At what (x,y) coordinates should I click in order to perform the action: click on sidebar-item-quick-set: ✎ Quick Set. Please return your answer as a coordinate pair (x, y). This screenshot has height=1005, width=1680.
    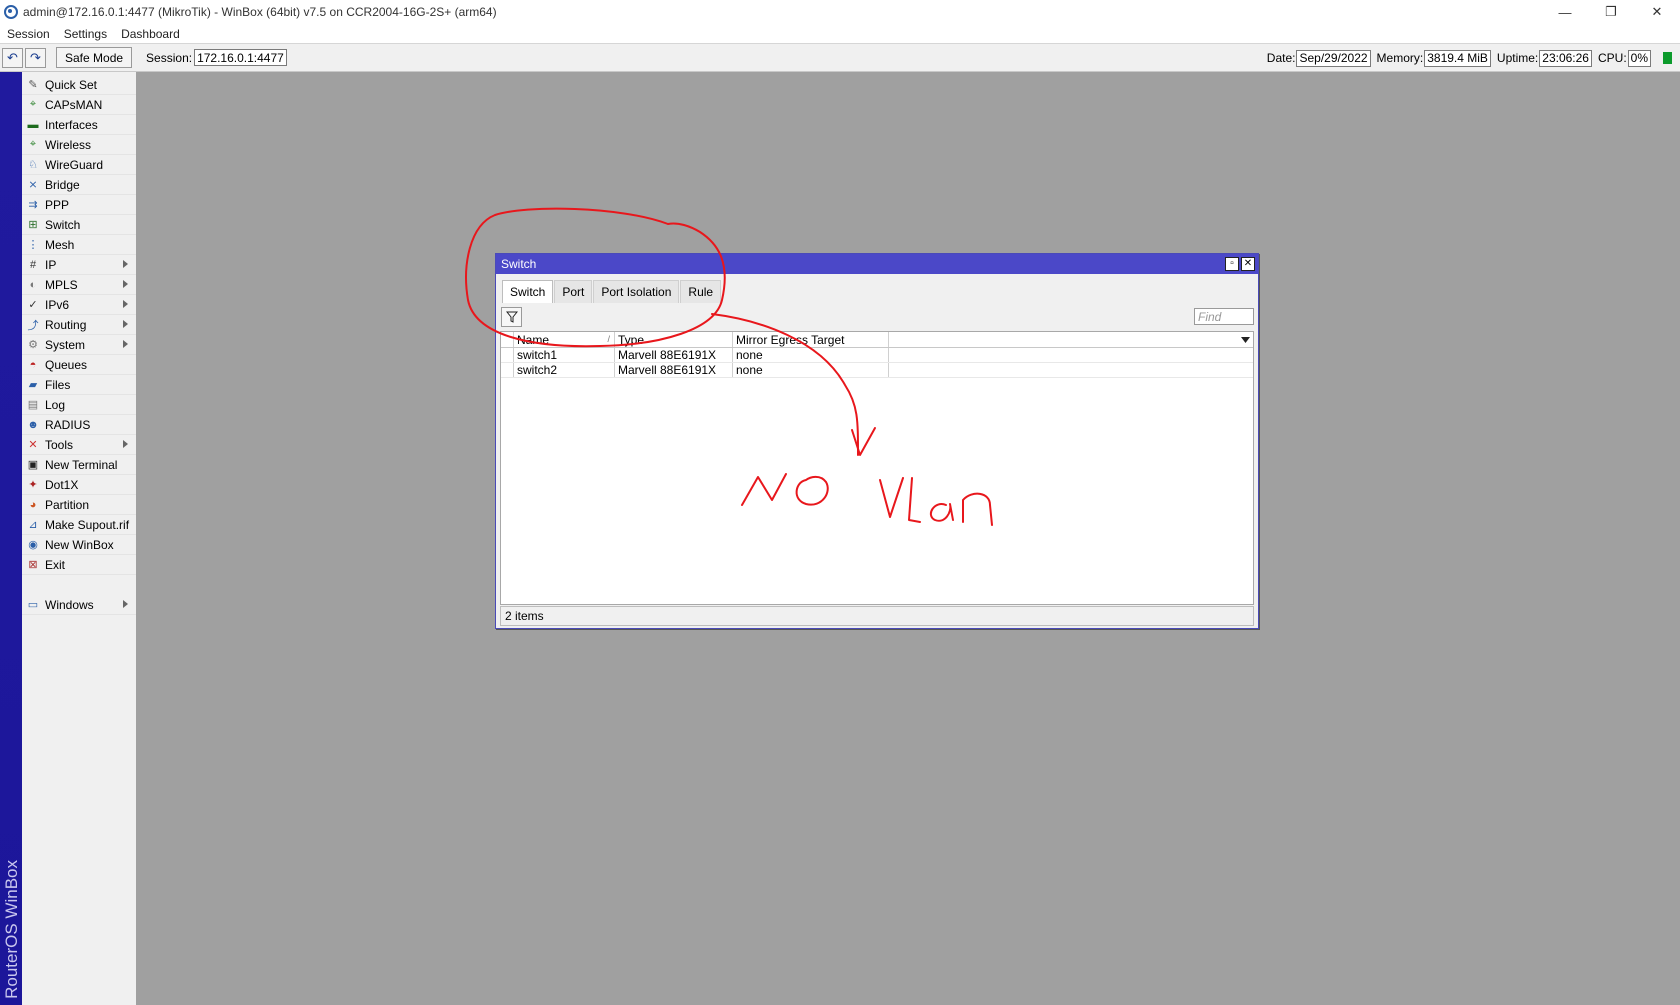
    Looking at the image, I should click on (79, 85).